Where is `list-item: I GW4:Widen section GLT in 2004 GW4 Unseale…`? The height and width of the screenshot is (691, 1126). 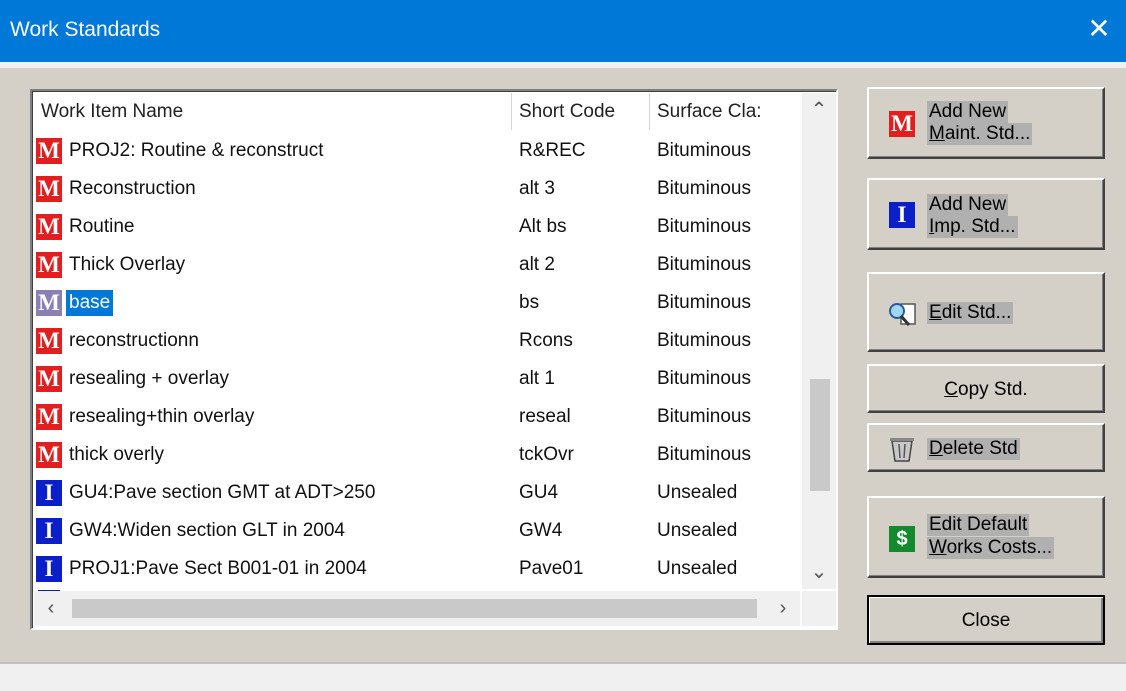 list-item: I GW4:Widen section GLT in 2004 GW4 Unseale… is located at coordinates (417, 531).